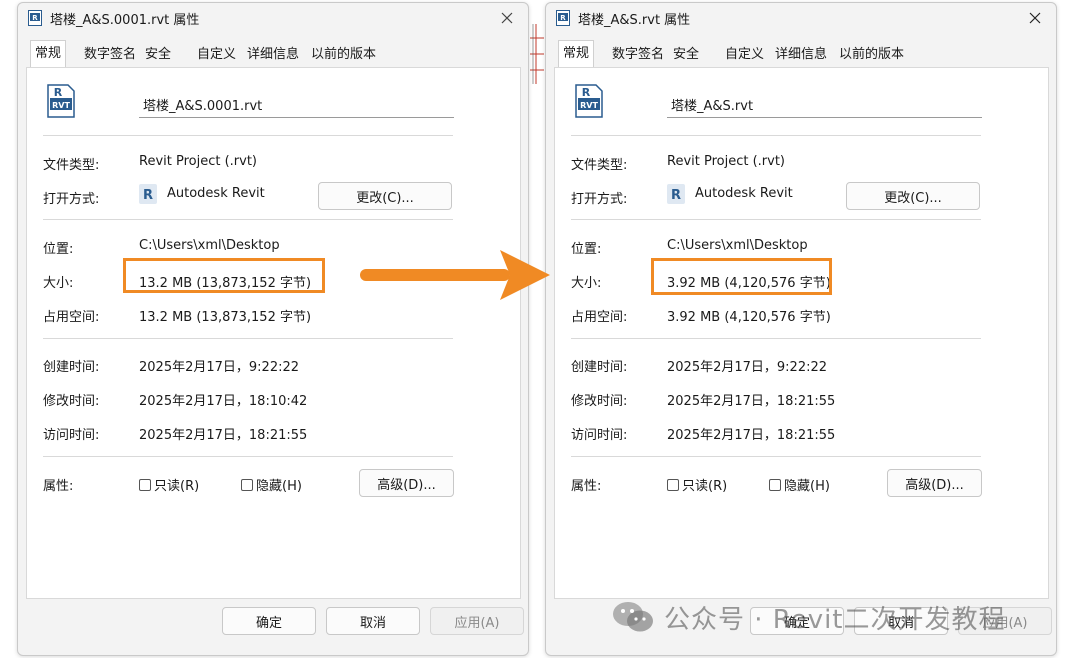  I want to click on arrow-right-icon, so click(455, 275).